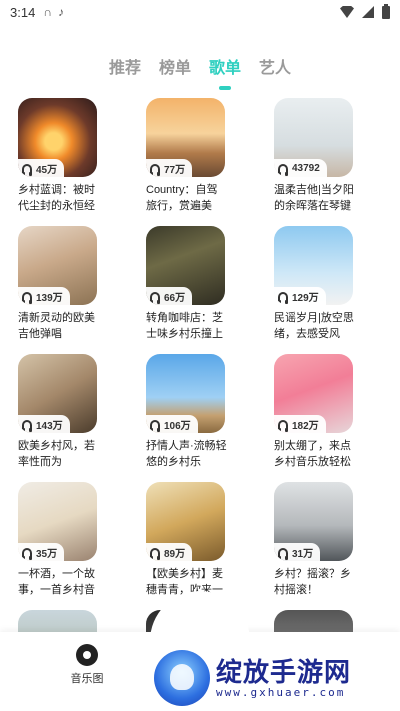  What do you see at coordinates (56, 454) in the screenshot?
I see `playlist-title: 欧美乡村风，若率性而为` at bounding box center [56, 454].